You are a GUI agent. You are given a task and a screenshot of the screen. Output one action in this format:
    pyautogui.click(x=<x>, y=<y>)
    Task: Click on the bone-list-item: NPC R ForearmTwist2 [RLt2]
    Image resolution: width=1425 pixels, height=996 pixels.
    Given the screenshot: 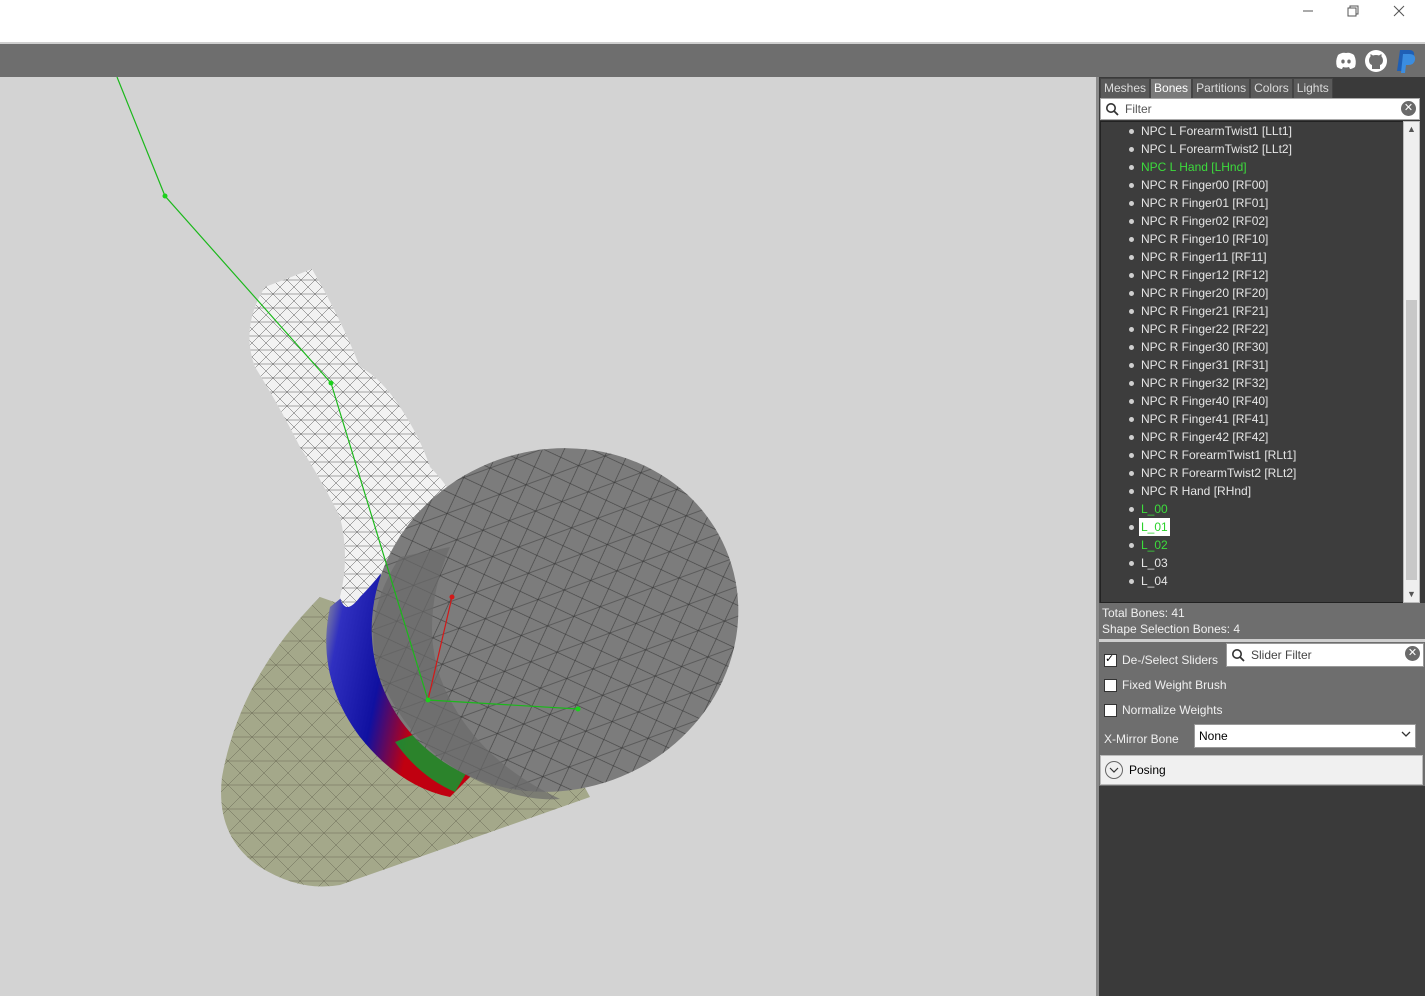 What is the action you would take?
    pyautogui.click(x=1252, y=473)
    